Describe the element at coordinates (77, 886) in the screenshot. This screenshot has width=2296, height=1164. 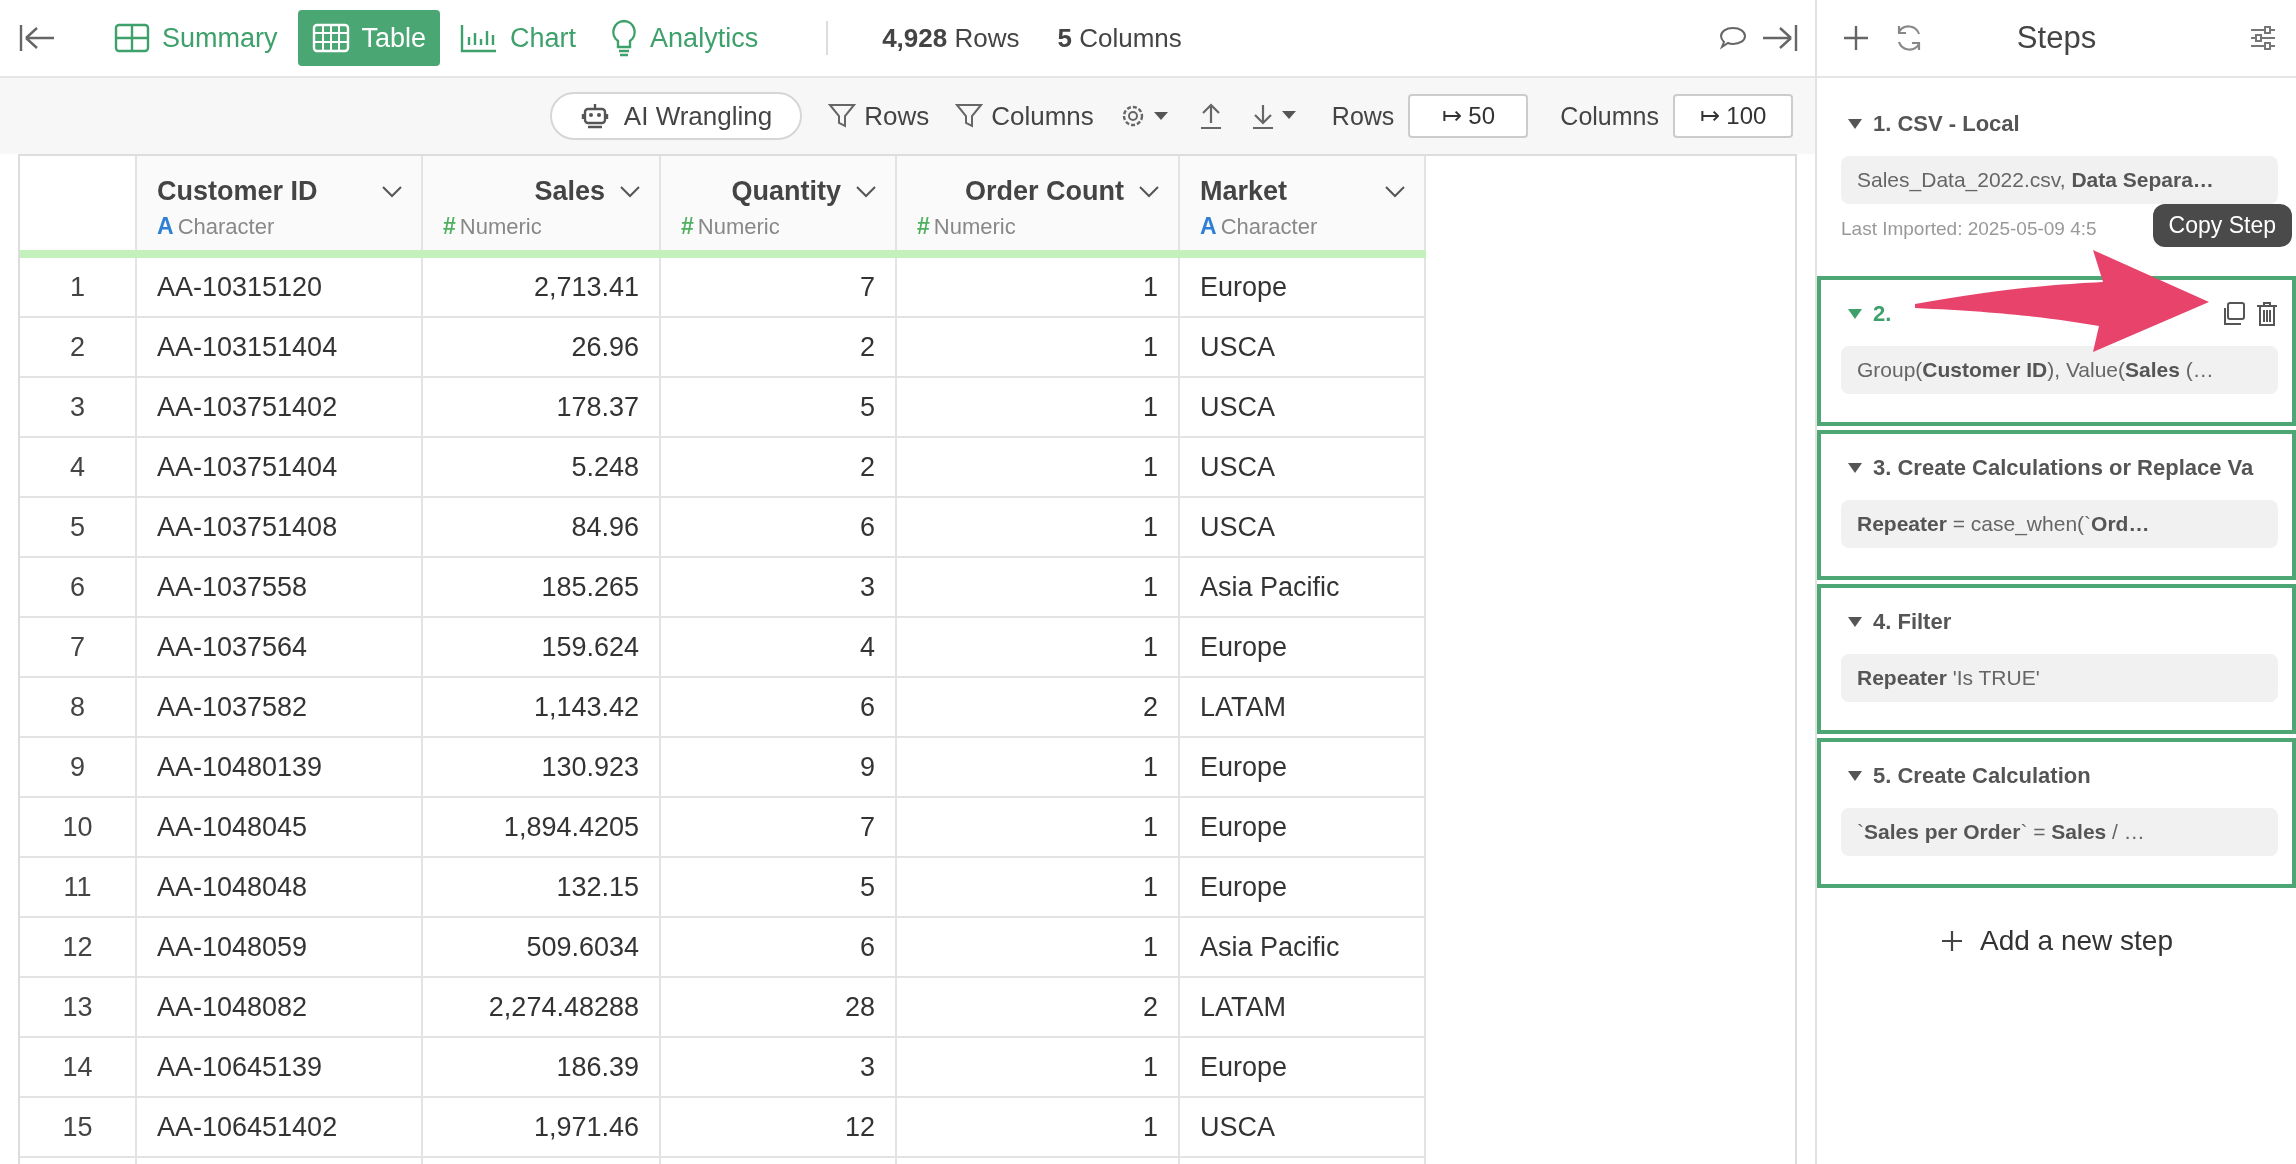
I see `row-number: 11` at that location.